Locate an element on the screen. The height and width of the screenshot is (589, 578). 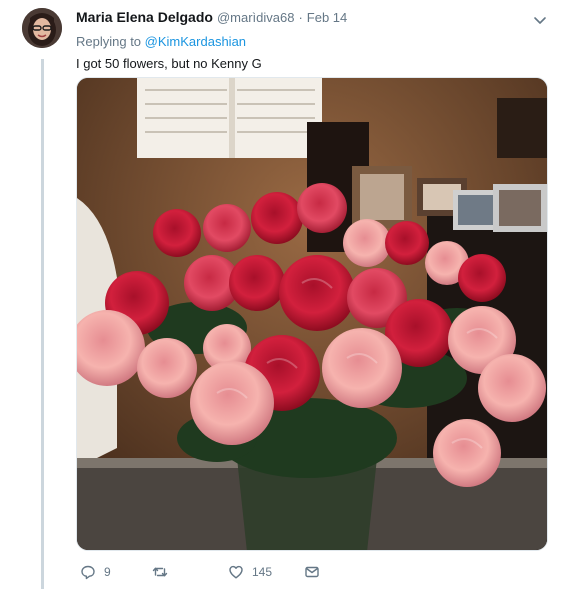
replying-prefix: Replying to is located at coordinates (109, 41).